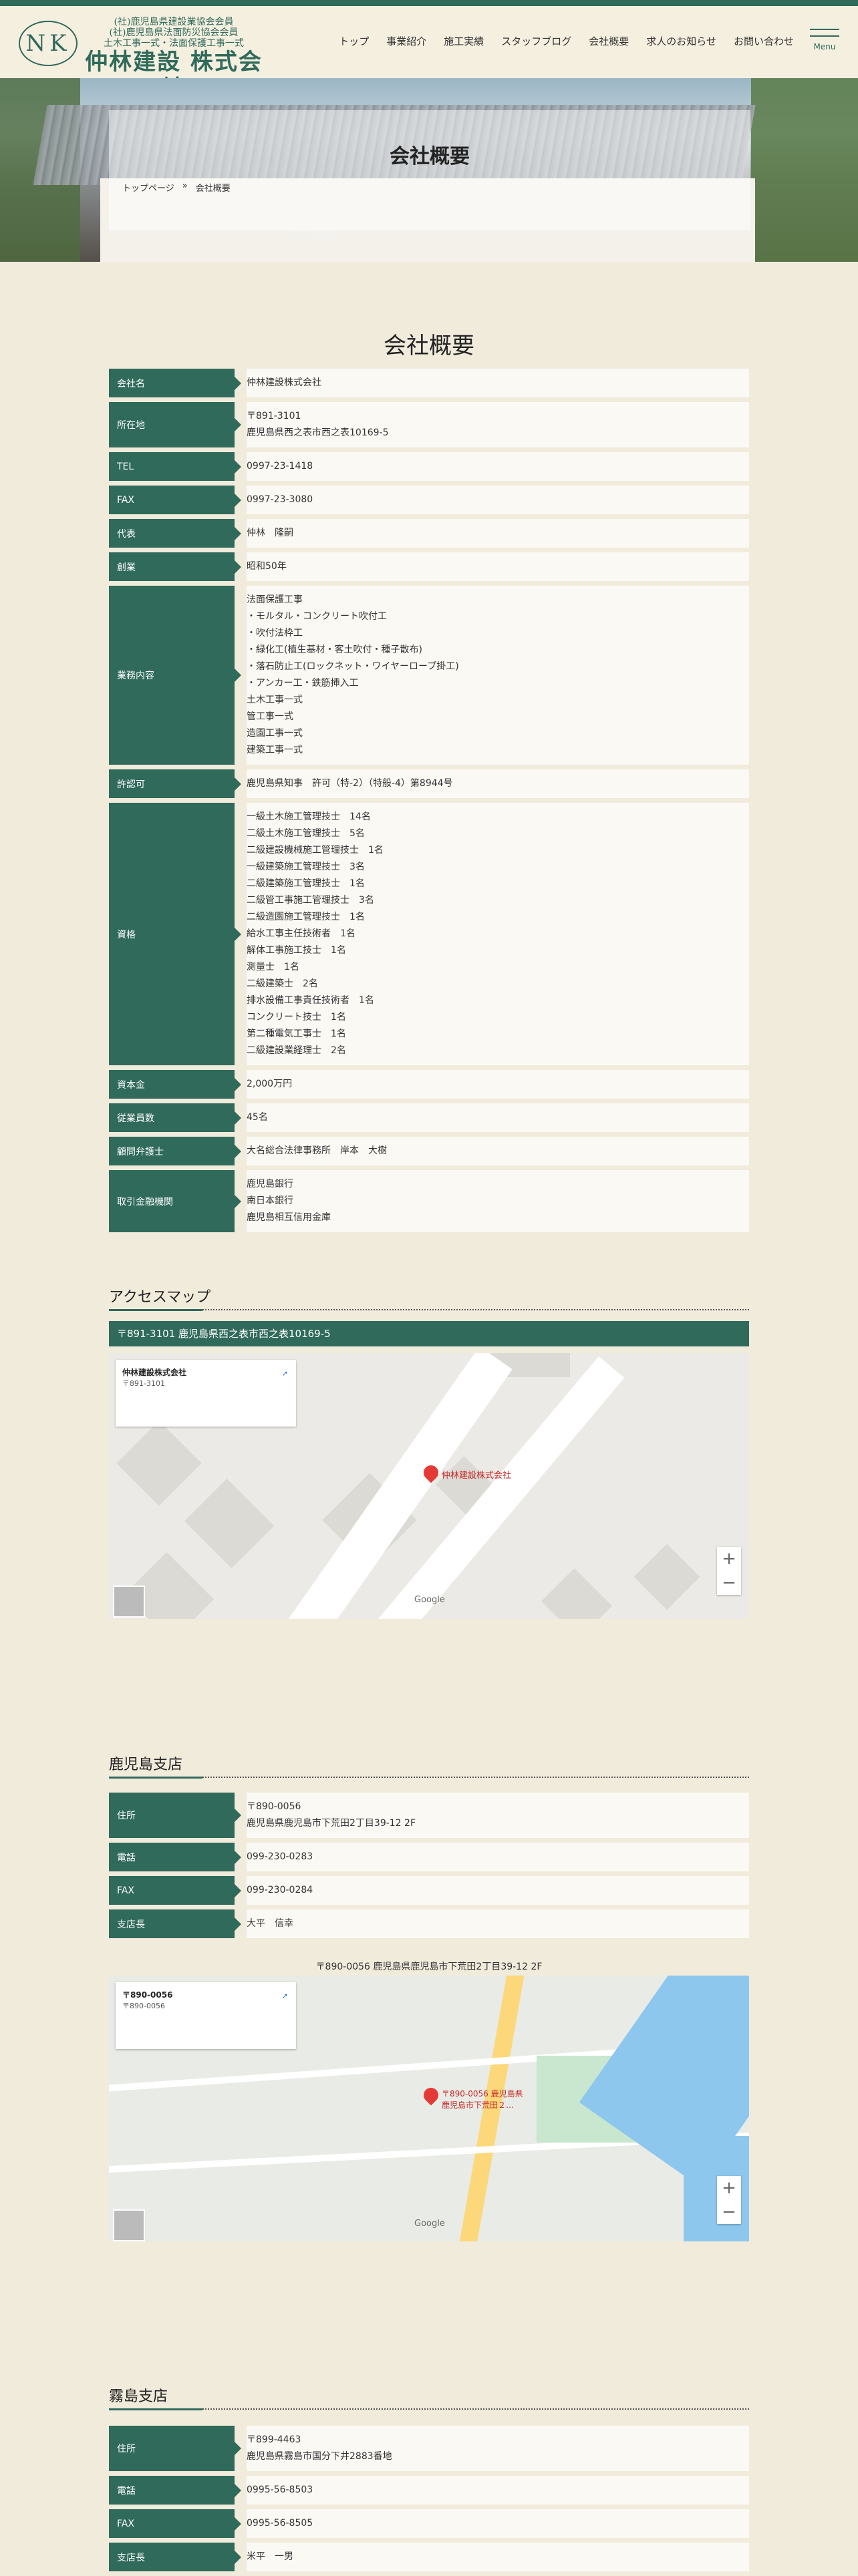 This screenshot has height=2576, width=858. I want to click on logo-mark: NK, so click(48, 43).